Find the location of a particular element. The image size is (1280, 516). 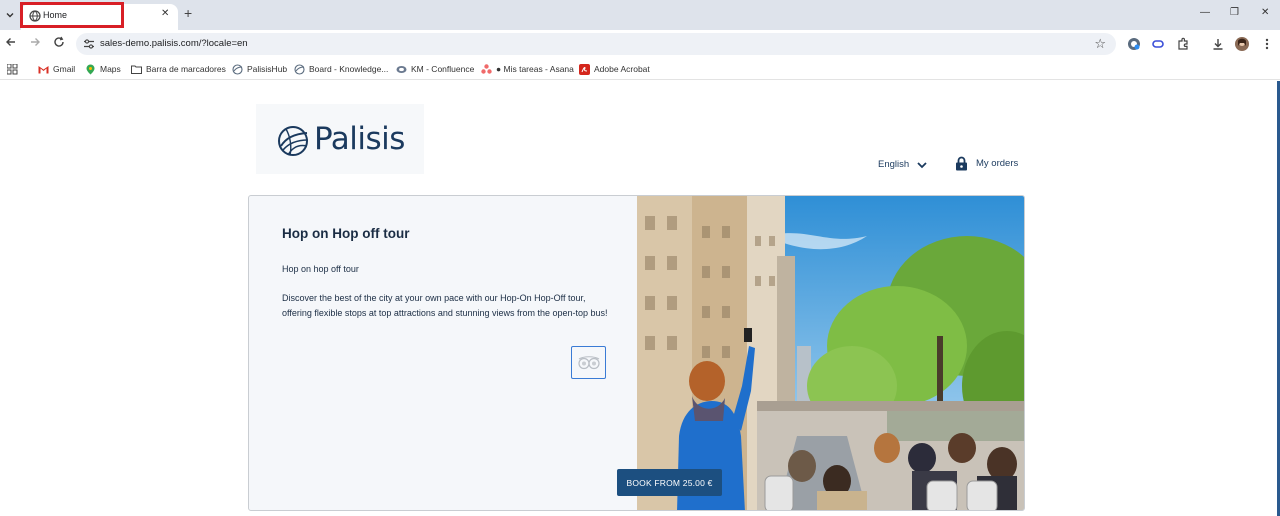

profile-avatar is located at coordinates (1242, 44).